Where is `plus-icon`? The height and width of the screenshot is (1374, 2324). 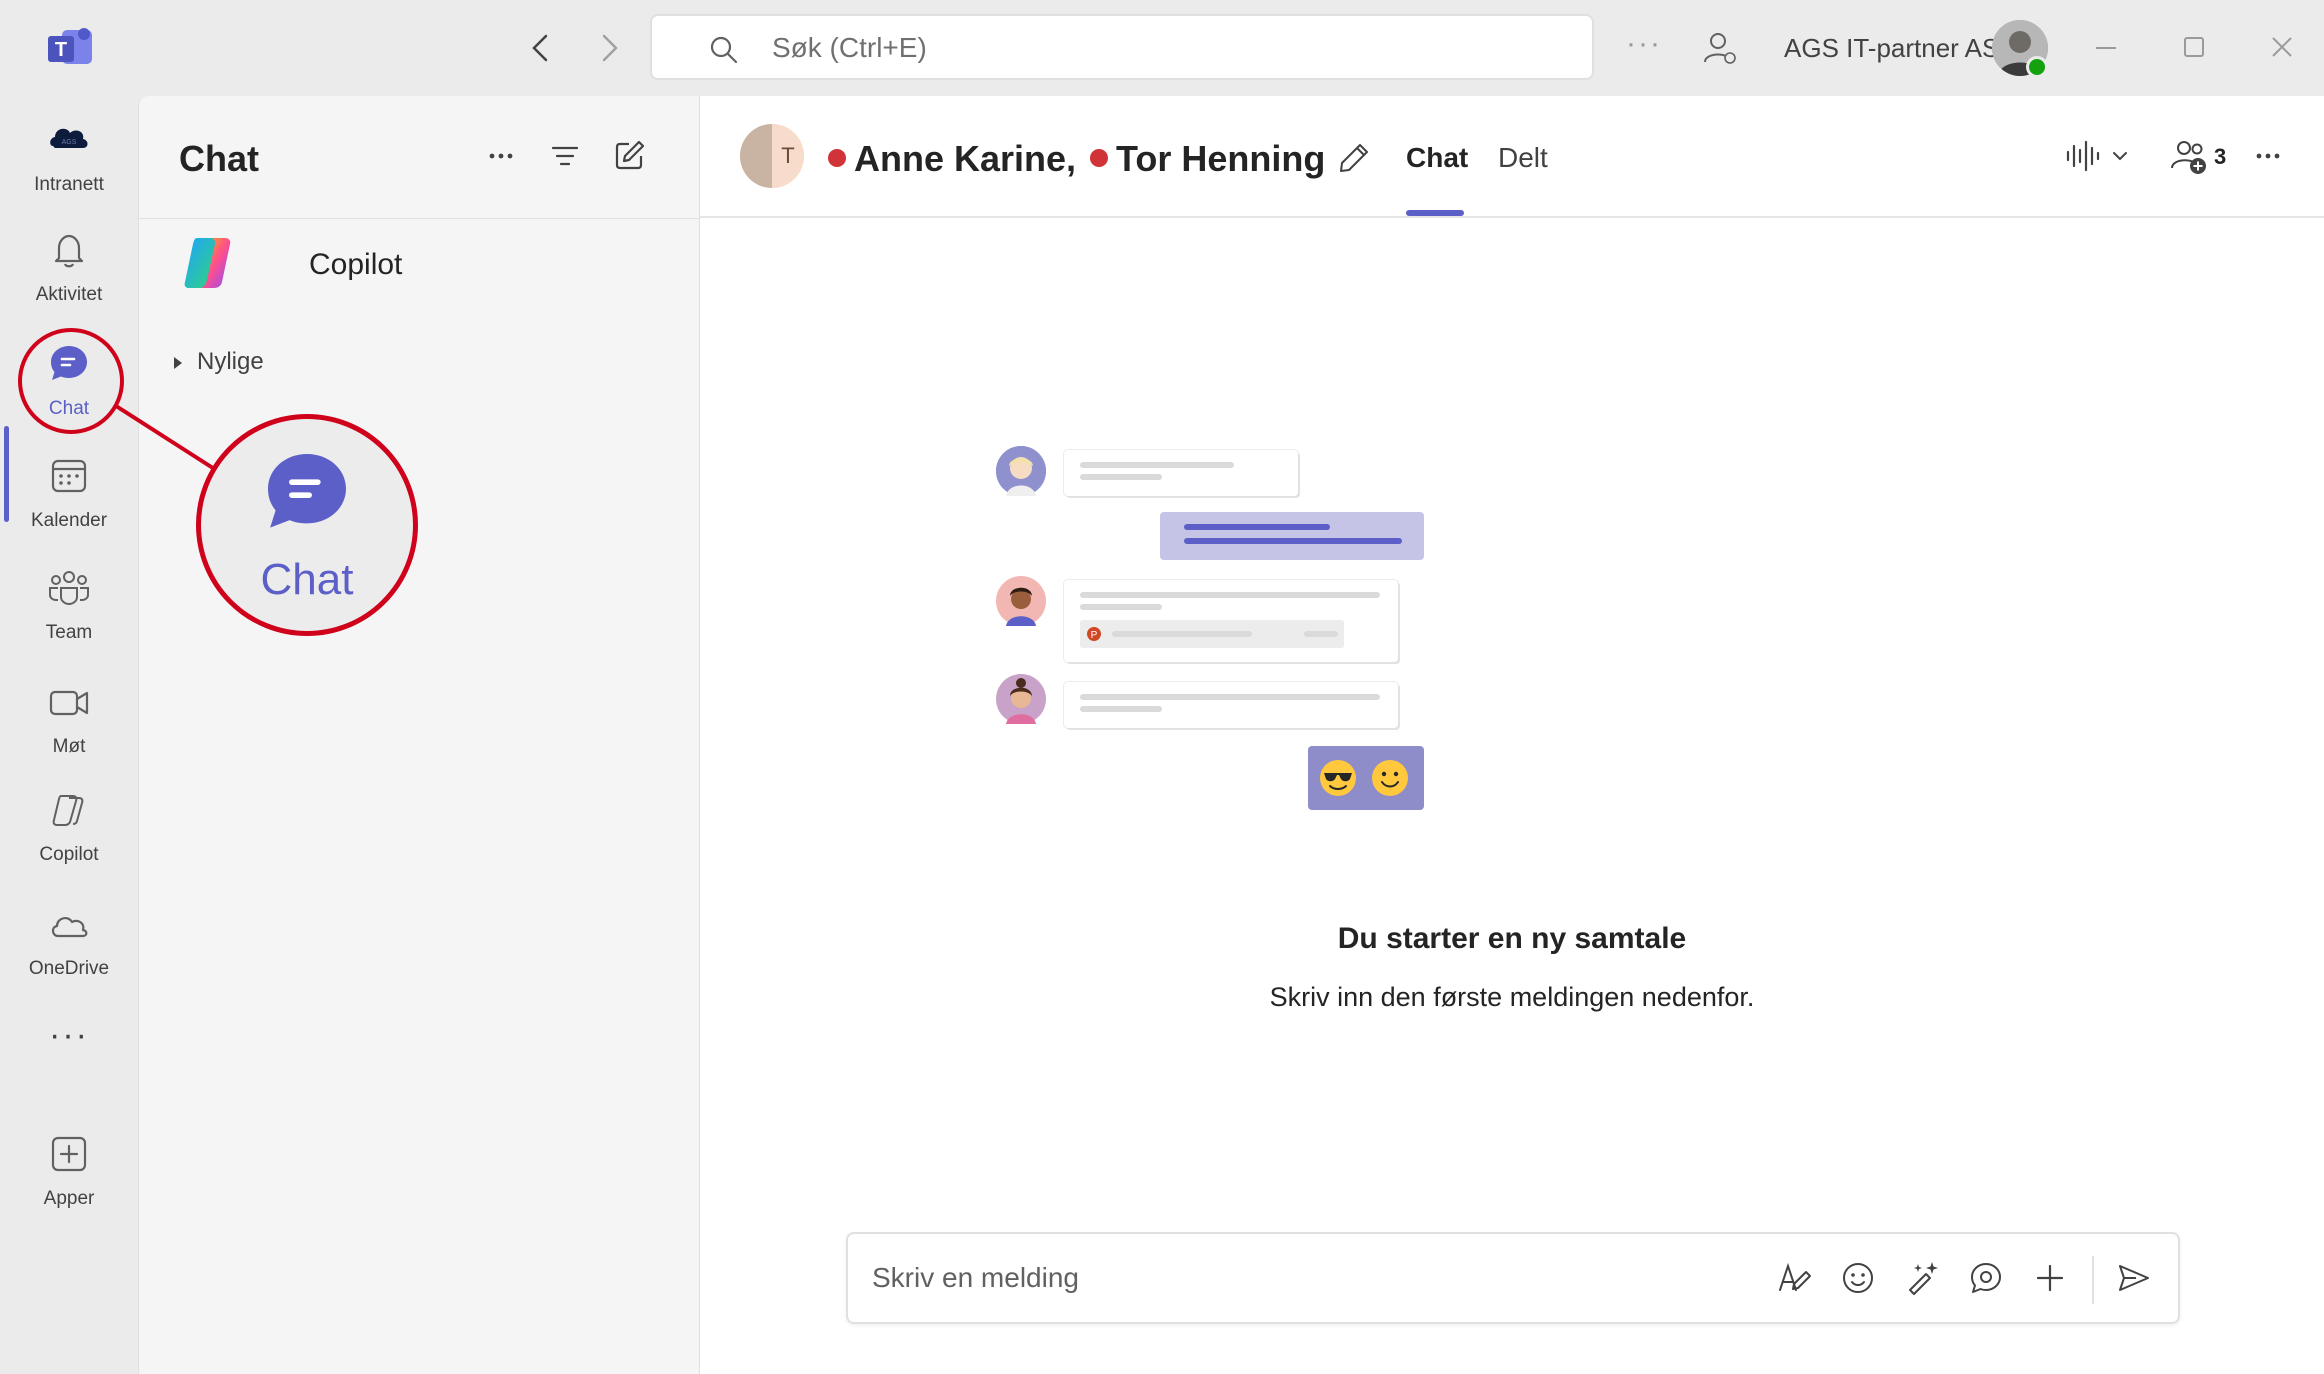 plus-icon is located at coordinates (2050, 1278).